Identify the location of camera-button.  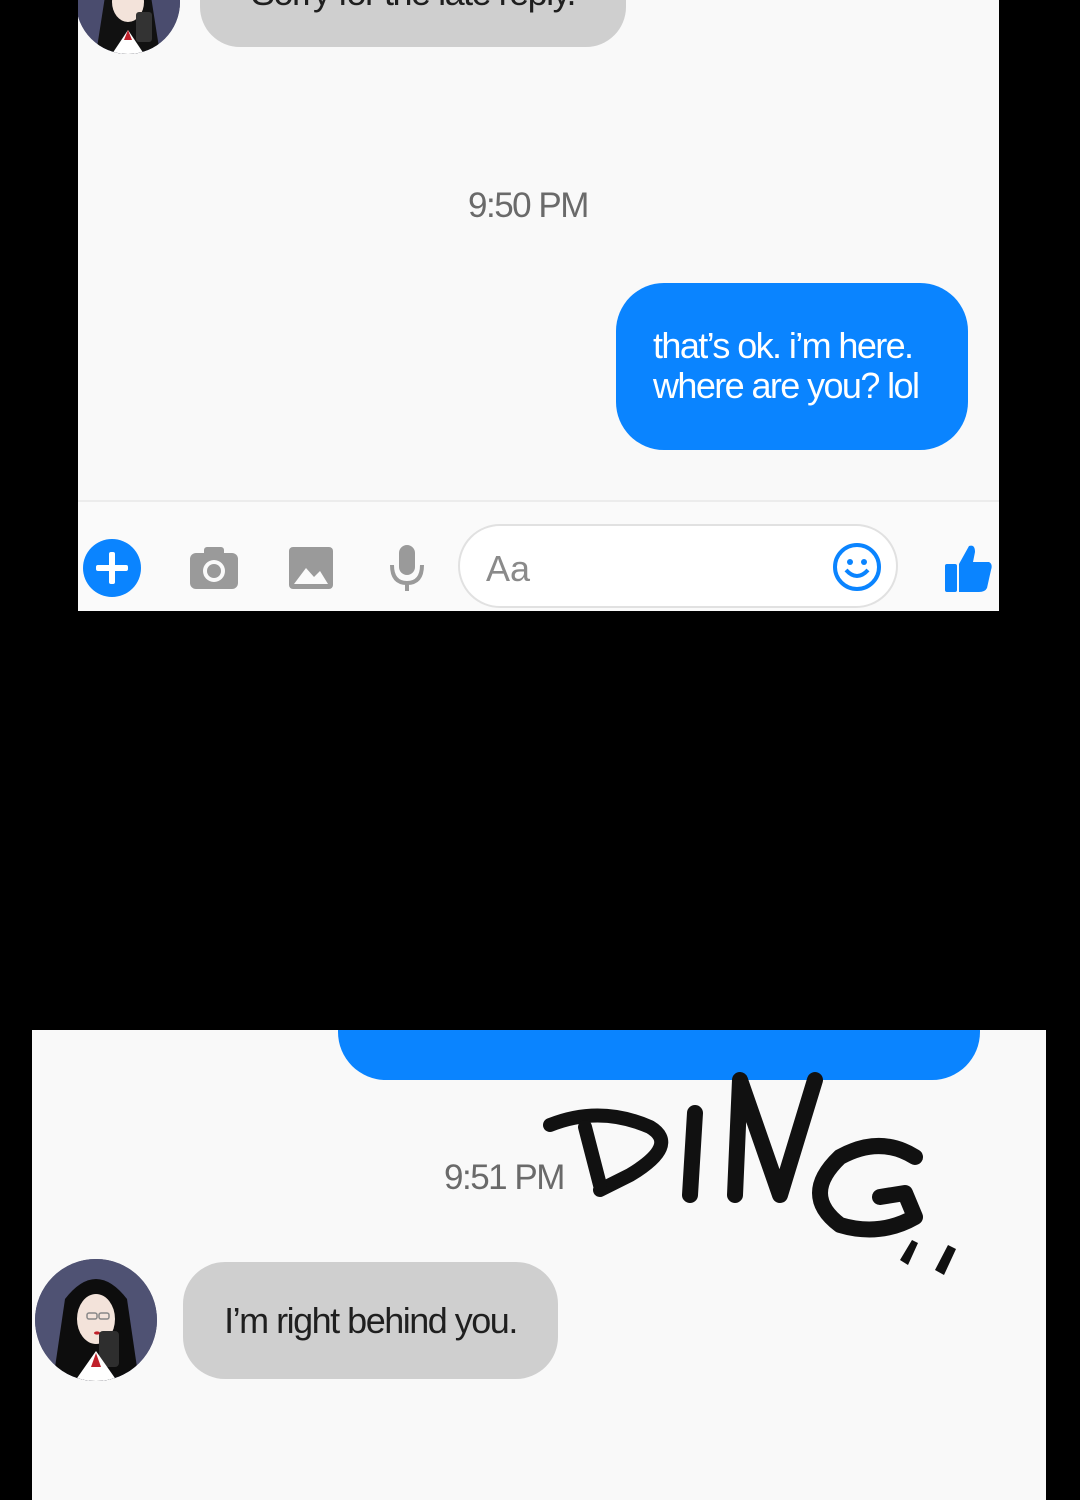
(214, 568).